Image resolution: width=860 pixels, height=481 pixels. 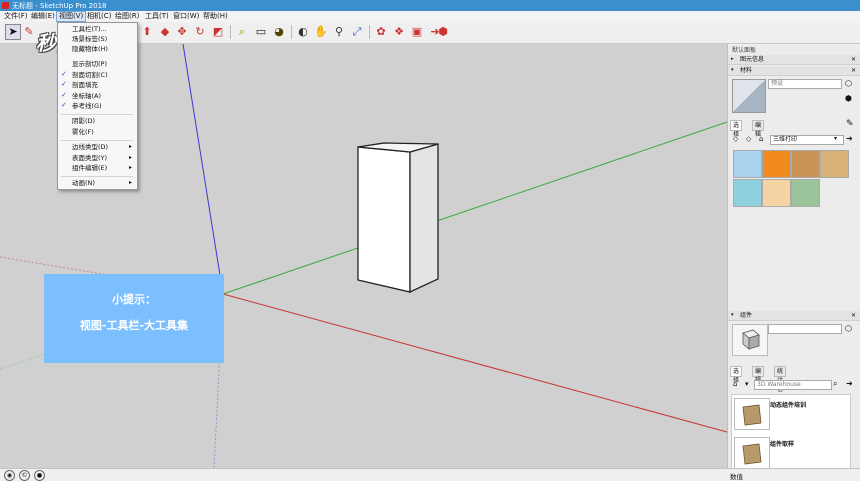 I want to click on zoom-extents-tool-icon: ⤢, so click(x=357, y=32).